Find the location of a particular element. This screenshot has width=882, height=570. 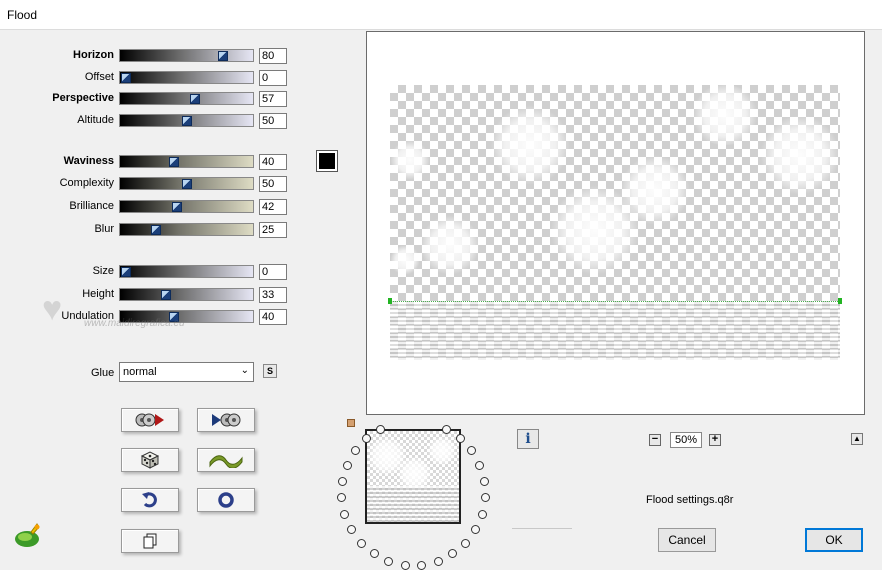

blur-value-field: 25 is located at coordinates (273, 230).